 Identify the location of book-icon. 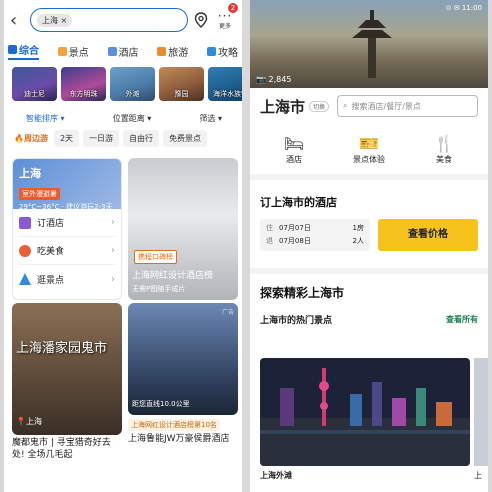
(211, 51).